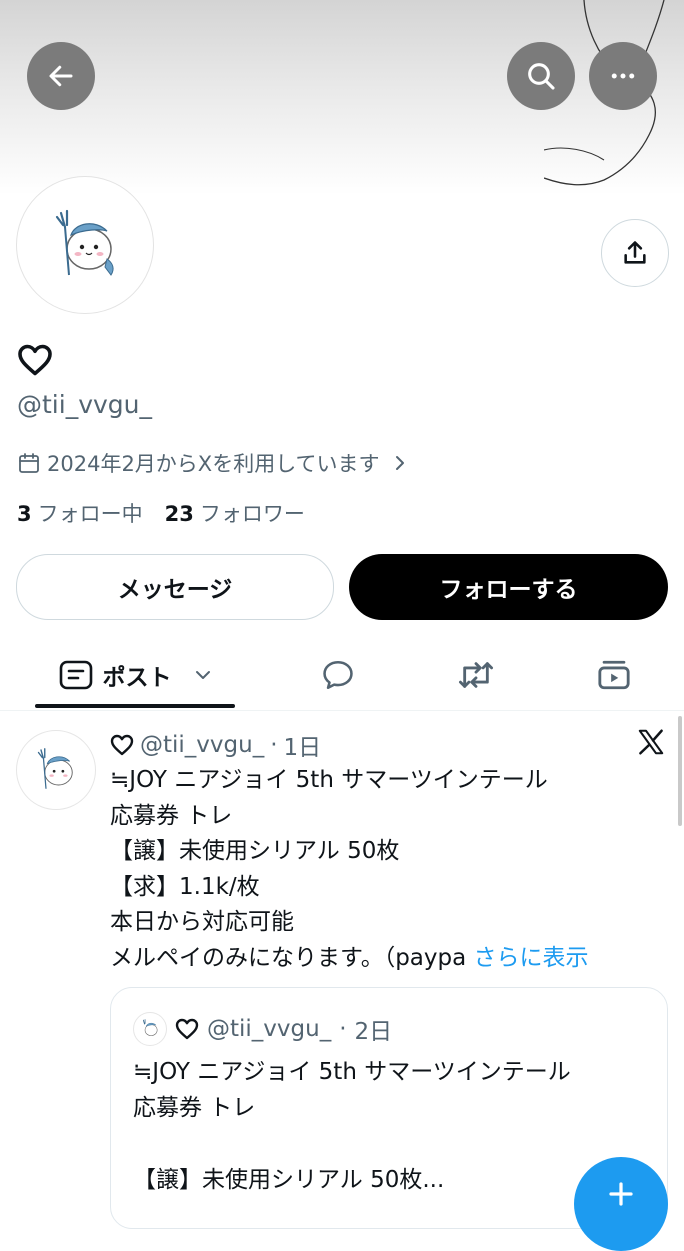  I want to click on media-icon, so click(614, 675).